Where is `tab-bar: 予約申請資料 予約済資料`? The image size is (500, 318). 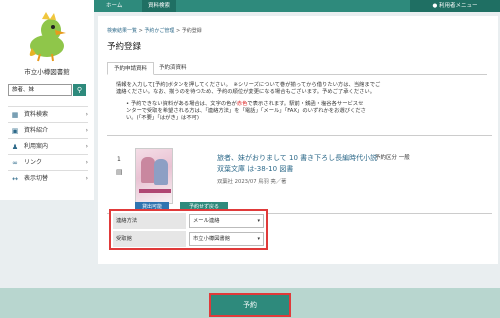 tab-bar: 予約申請資料 予約済資料 is located at coordinates (297, 68).